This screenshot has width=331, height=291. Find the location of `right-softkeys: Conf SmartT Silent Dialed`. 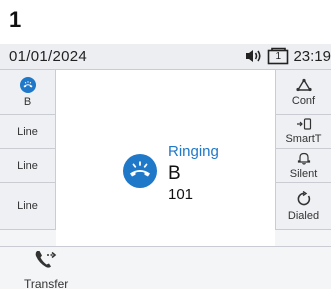

right-softkeys: Conf SmartT Silent Dialed is located at coordinates (303, 150).